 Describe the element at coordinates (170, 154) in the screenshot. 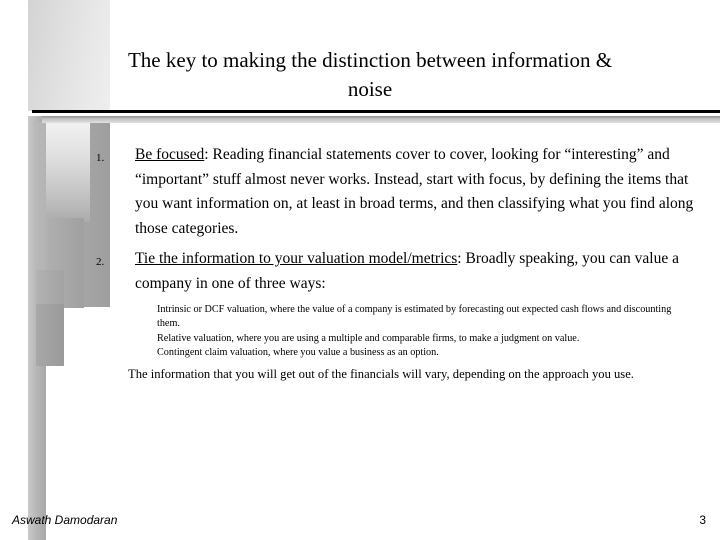

I see `list-item-lead: Be focused` at that location.